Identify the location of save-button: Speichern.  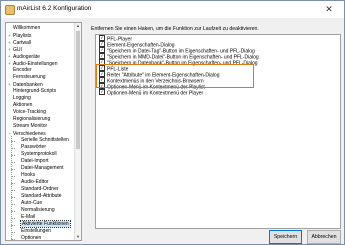
(285, 237).